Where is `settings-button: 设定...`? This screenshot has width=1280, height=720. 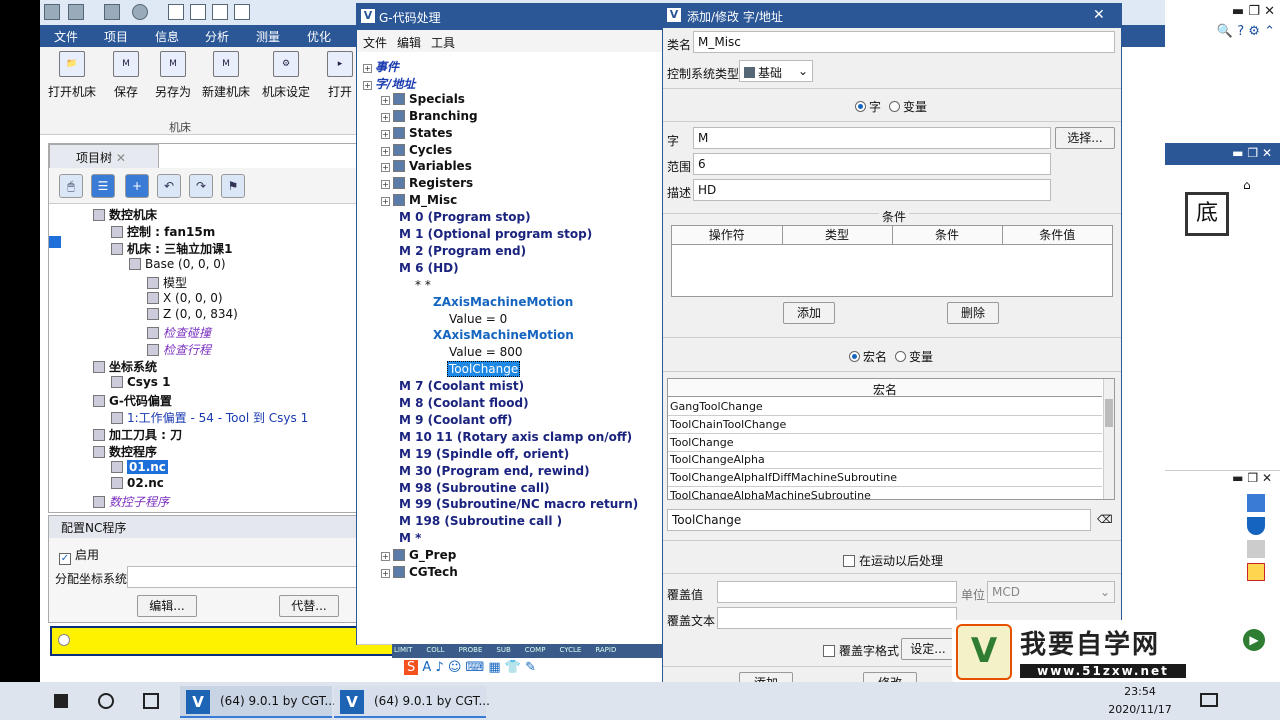
settings-button: 设定... is located at coordinates (928, 649).